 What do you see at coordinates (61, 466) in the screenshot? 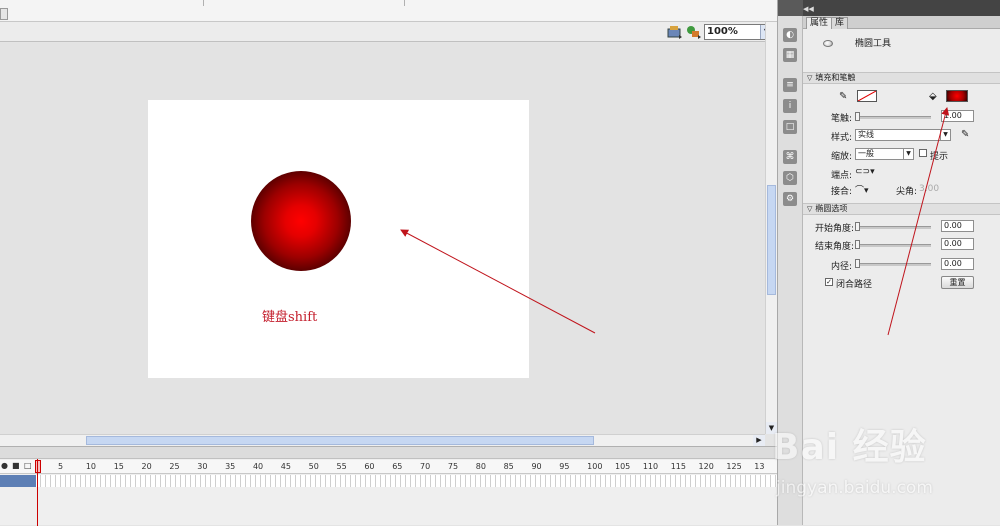
I see `frame-number: 5` at bounding box center [61, 466].